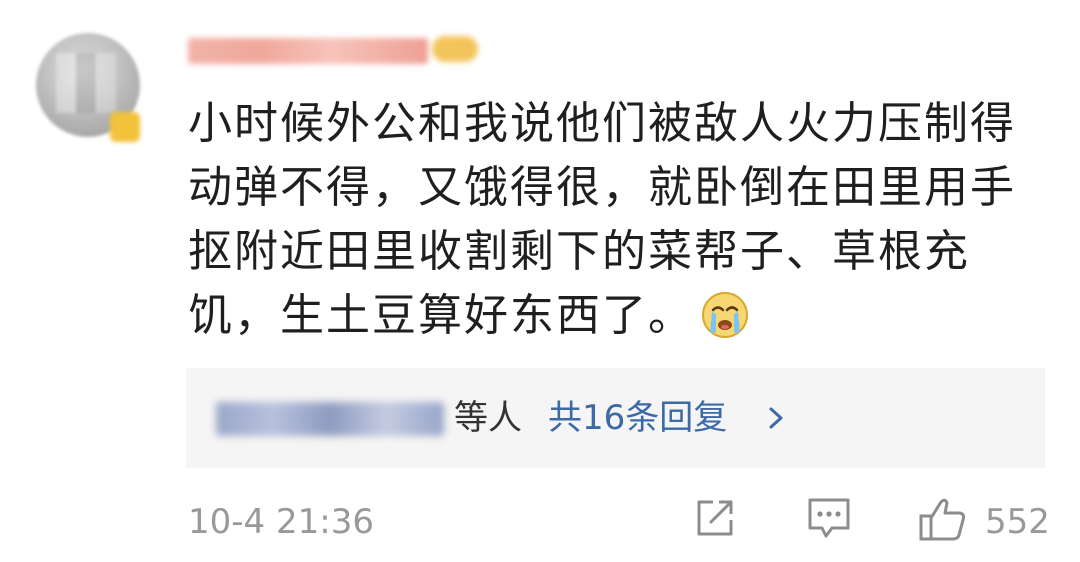 Image resolution: width=1080 pixels, height=562 pixels. Describe the element at coordinates (488, 418) in the screenshot. I see `reply-suffix: 等人` at that location.